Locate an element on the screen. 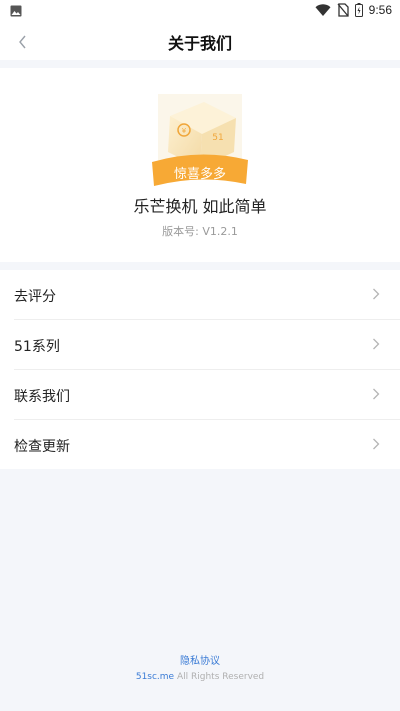  wifi-icon is located at coordinates (323, 10).